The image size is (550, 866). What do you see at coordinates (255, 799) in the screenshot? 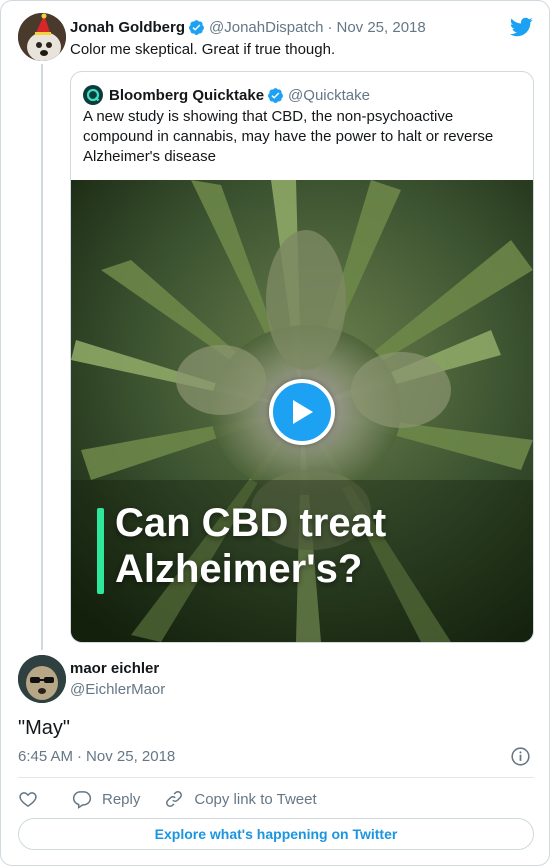
I see `copy-link-label: Copy link to Tweet` at bounding box center [255, 799].